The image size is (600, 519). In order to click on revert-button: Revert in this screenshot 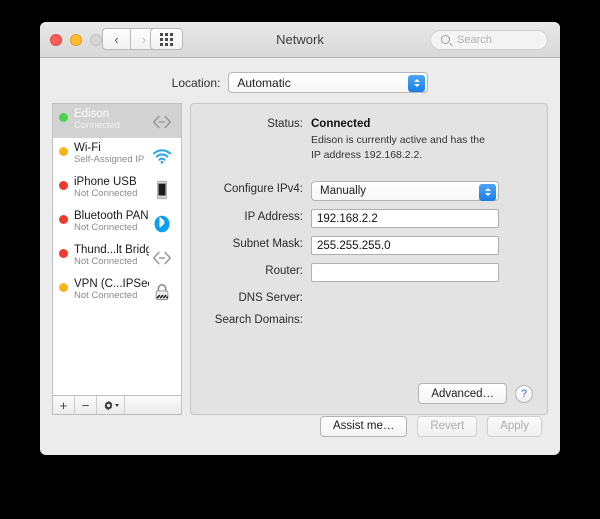, I will do `click(447, 426)`.